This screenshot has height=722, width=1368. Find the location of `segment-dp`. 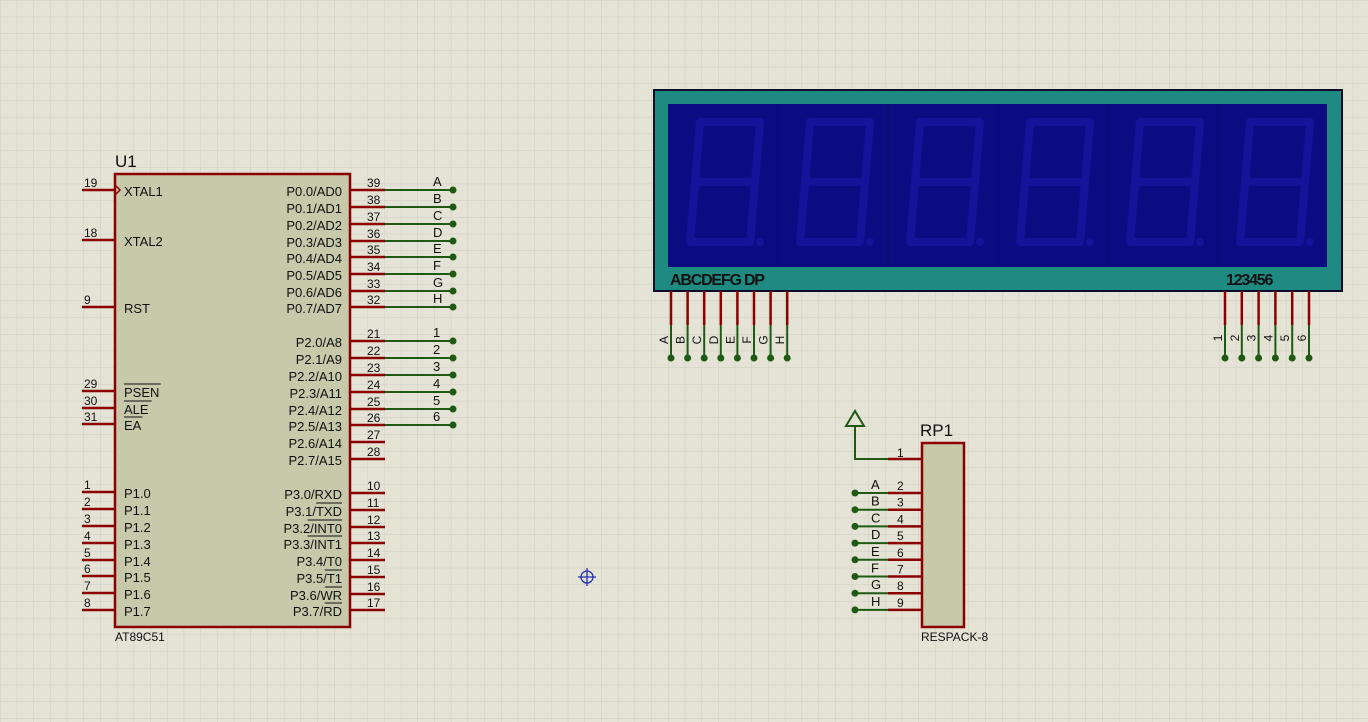

segment-dp is located at coordinates (870, 242).